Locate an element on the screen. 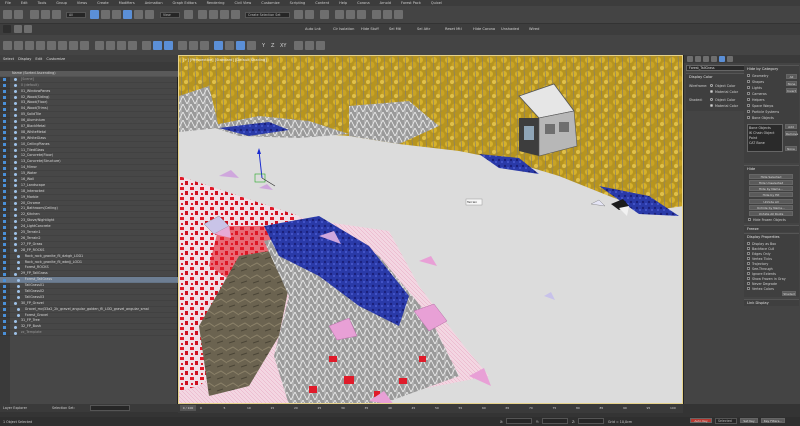 Image resolution: width=800 pixels, height=426 pixels. toolbar2-icon-b is located at coordinates (28, 29).